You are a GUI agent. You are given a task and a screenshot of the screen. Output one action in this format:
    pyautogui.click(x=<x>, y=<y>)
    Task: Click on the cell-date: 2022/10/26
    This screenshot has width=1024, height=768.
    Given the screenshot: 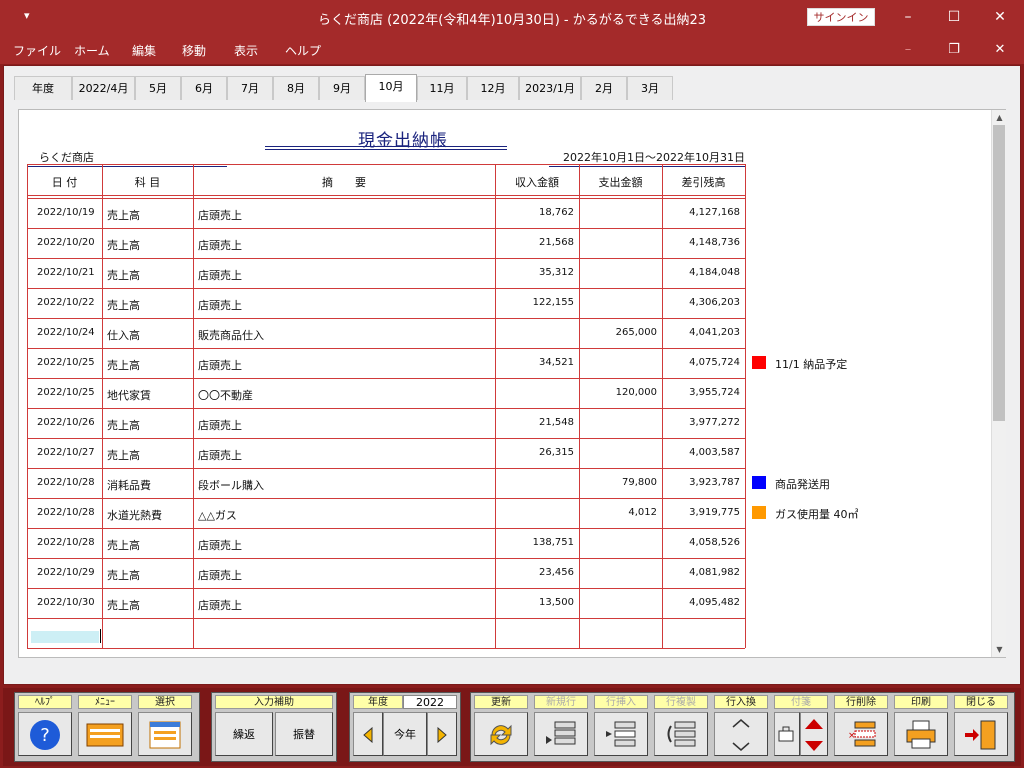 What is the action you would take?
    pyautogui.click(x=66, y=422)
    